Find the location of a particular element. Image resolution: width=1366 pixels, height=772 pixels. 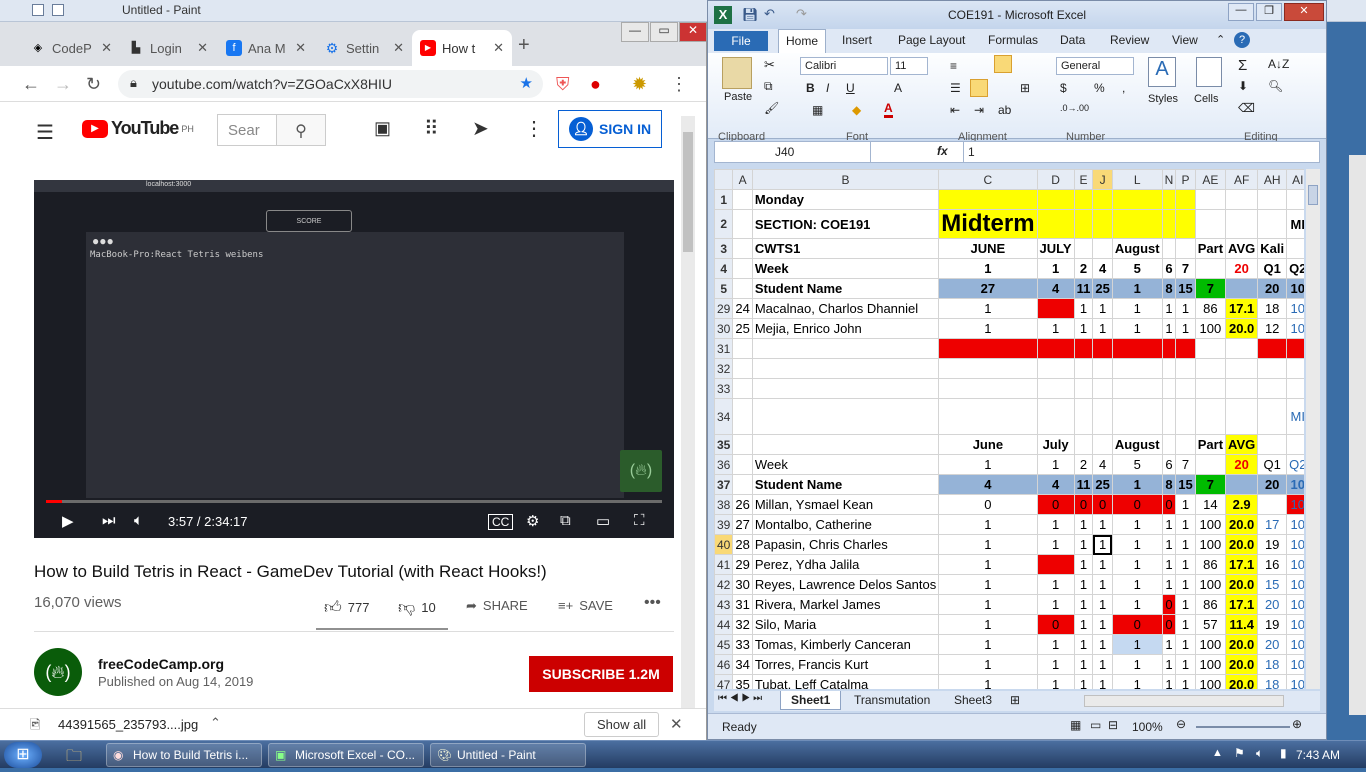

volume-icon: 🔈︎ is located at coordinates (138, 520).